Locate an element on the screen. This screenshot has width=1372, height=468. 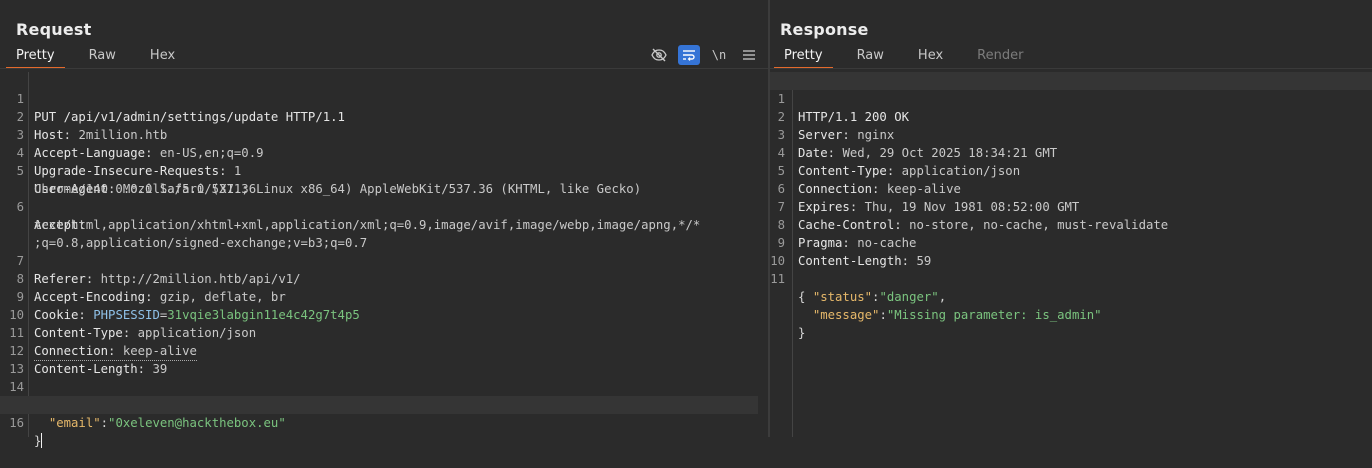
editor-line-current: 16 } is located at coordinates (379, 422).